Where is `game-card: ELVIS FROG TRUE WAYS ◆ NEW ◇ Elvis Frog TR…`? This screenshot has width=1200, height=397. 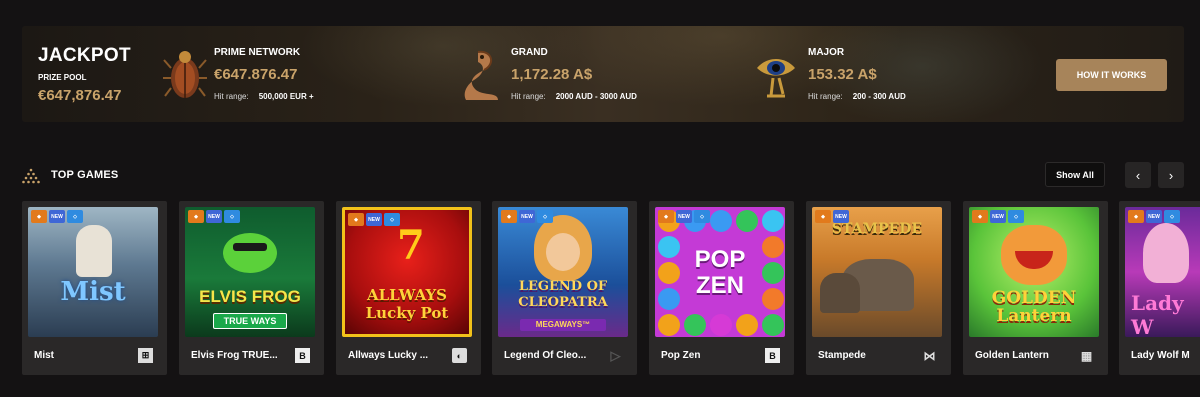
game-card: ELVIS FROG TRUE WAYS ◆ NEW ◇ Elvis Frog TR… is located at coordinates (251, 288).